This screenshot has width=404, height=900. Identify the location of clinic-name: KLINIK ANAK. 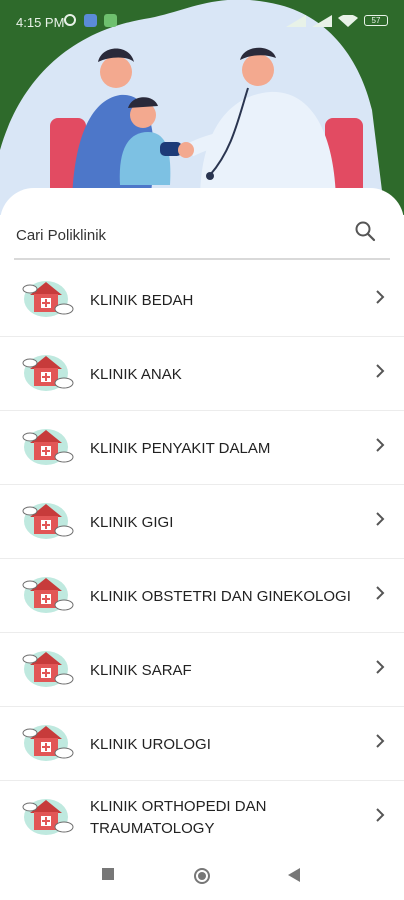
(136, 374).